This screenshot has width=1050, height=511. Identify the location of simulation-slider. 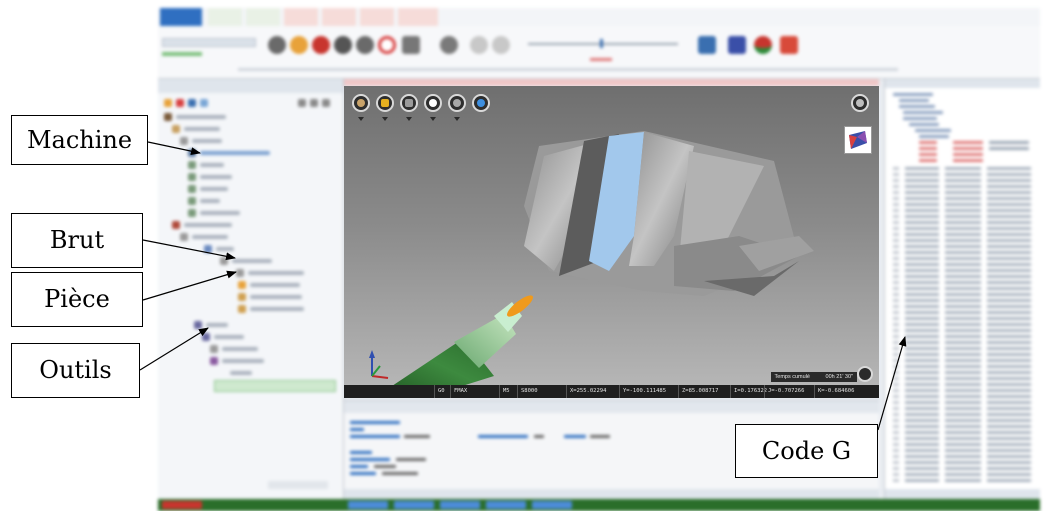
(603, 44).